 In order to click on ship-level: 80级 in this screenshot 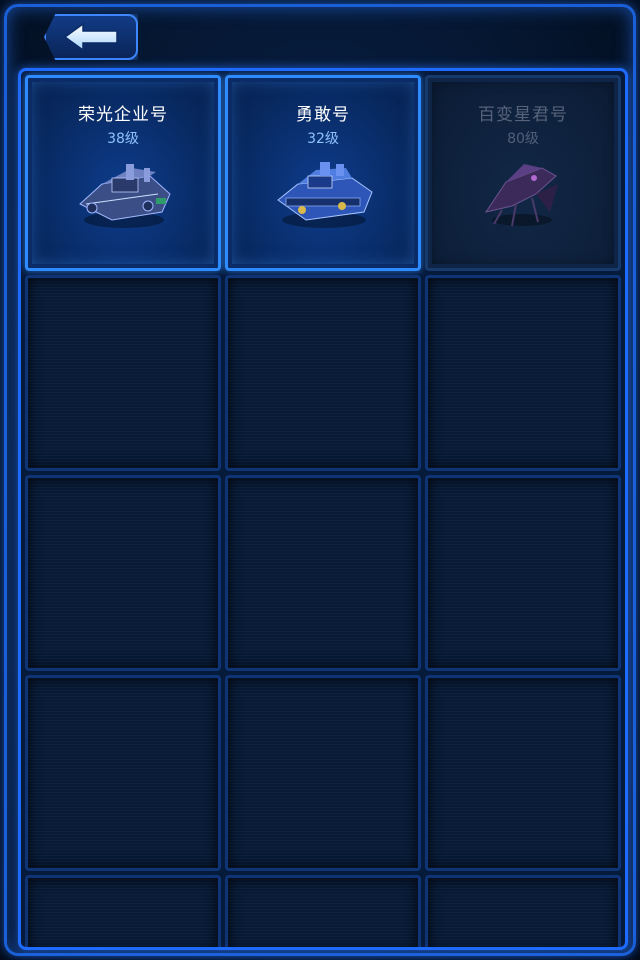, I will do `click(523, 139)`.